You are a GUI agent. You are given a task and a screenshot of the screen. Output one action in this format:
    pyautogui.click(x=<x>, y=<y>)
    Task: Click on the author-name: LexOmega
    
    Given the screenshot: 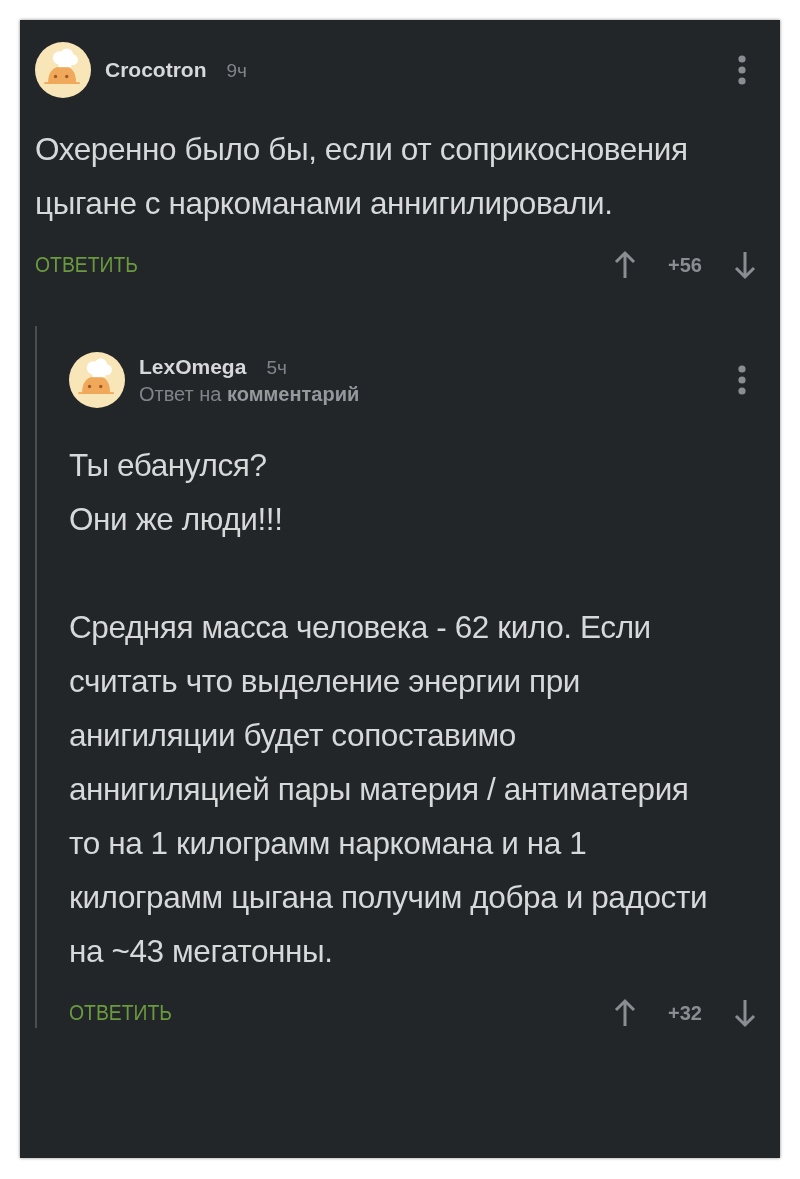 What is the action you would take?
    pyautogui.click(x=193, y=366)
    